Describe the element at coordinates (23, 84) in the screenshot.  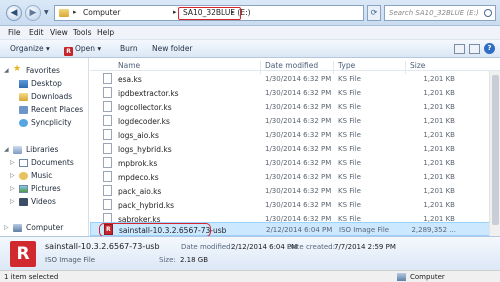
I see `desktop-icon` at that location.